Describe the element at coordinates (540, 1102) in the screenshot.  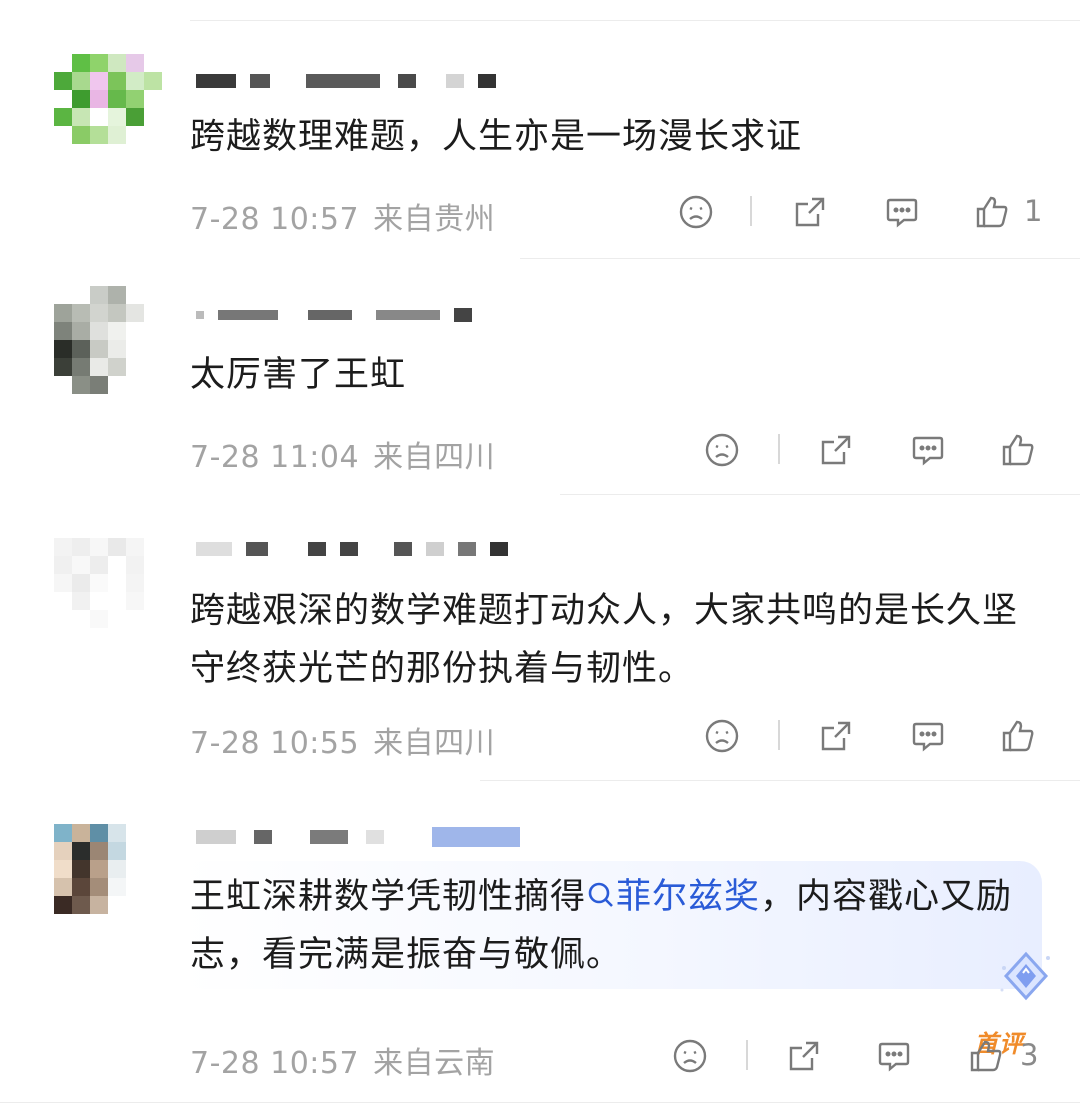
I see `comment-divider` at that location.